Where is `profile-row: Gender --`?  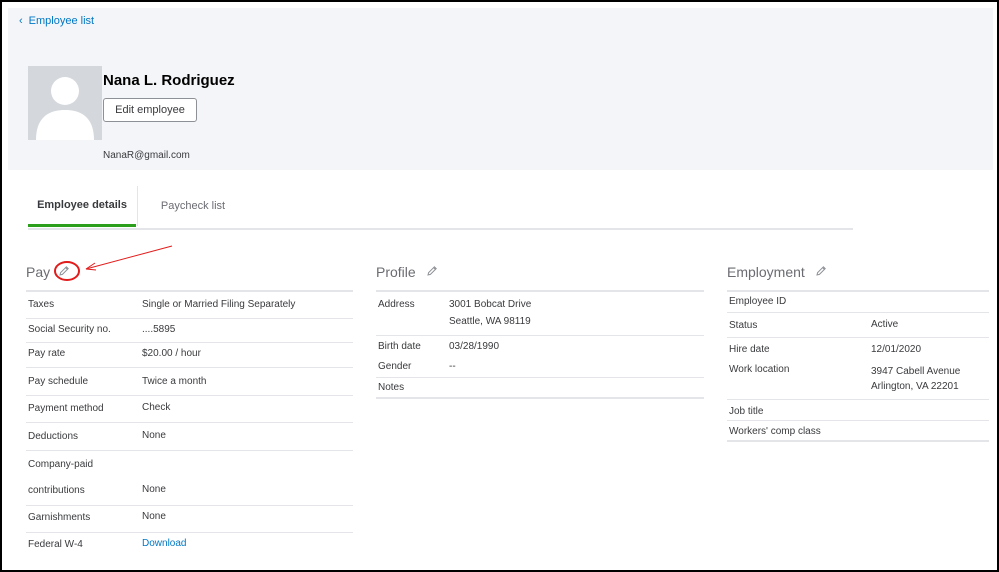 profile-row: Gender -- is located at coordinates (540, 367).